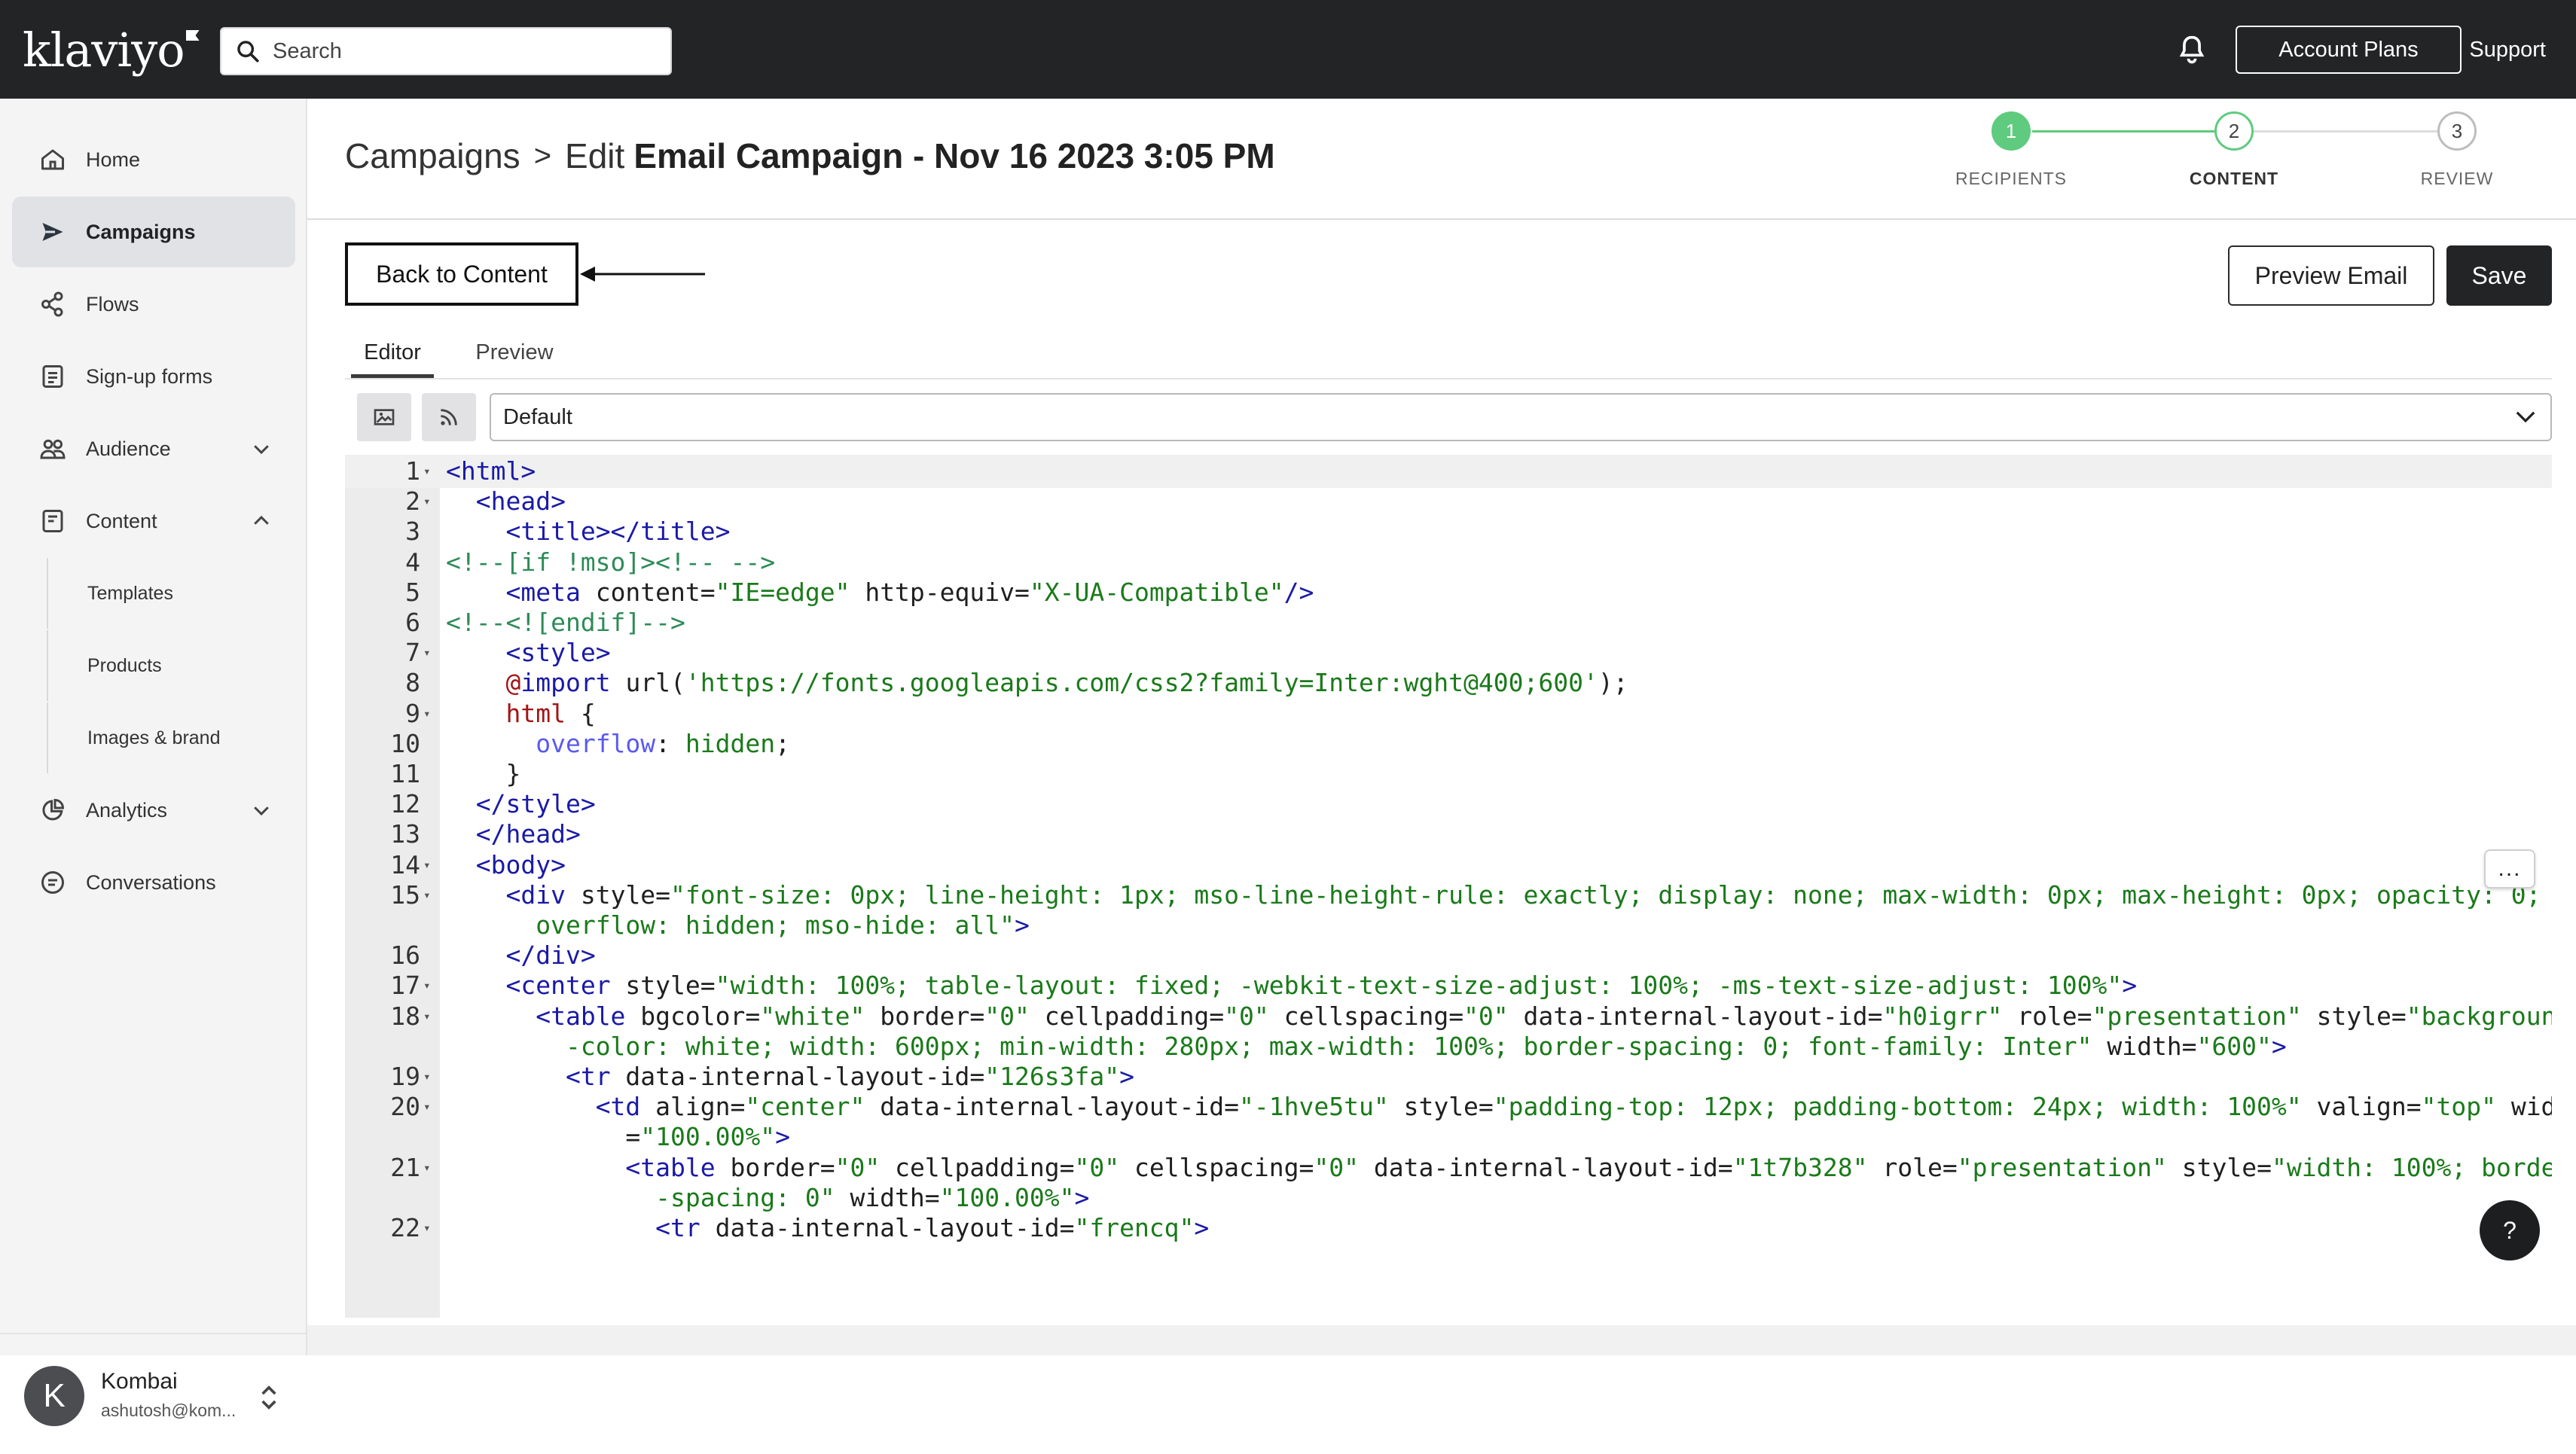  I want to click on code-text: <body>, so click(521, 864).